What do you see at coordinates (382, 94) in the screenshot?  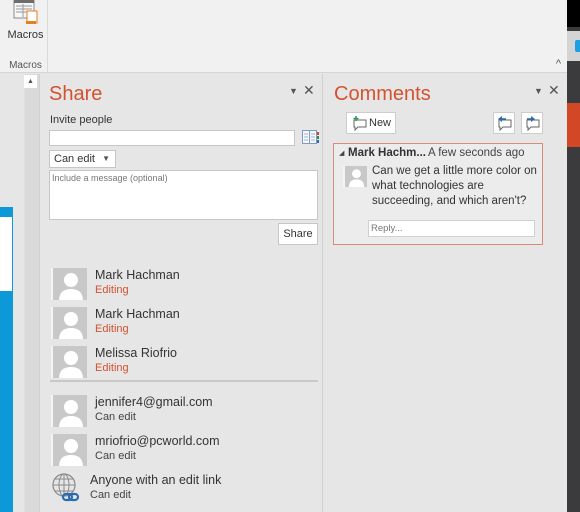 I see `comments-pane-title: Comments` at bounding box center [382, 94].